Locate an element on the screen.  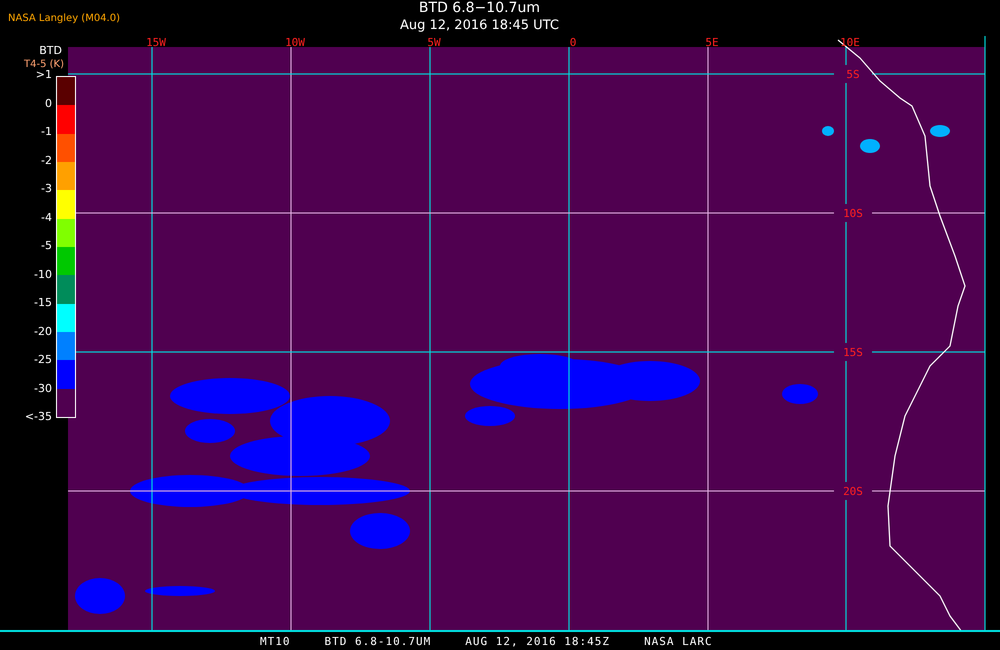
source-label: NASA Langley (M04.0) is located at coordinates (64, 18).